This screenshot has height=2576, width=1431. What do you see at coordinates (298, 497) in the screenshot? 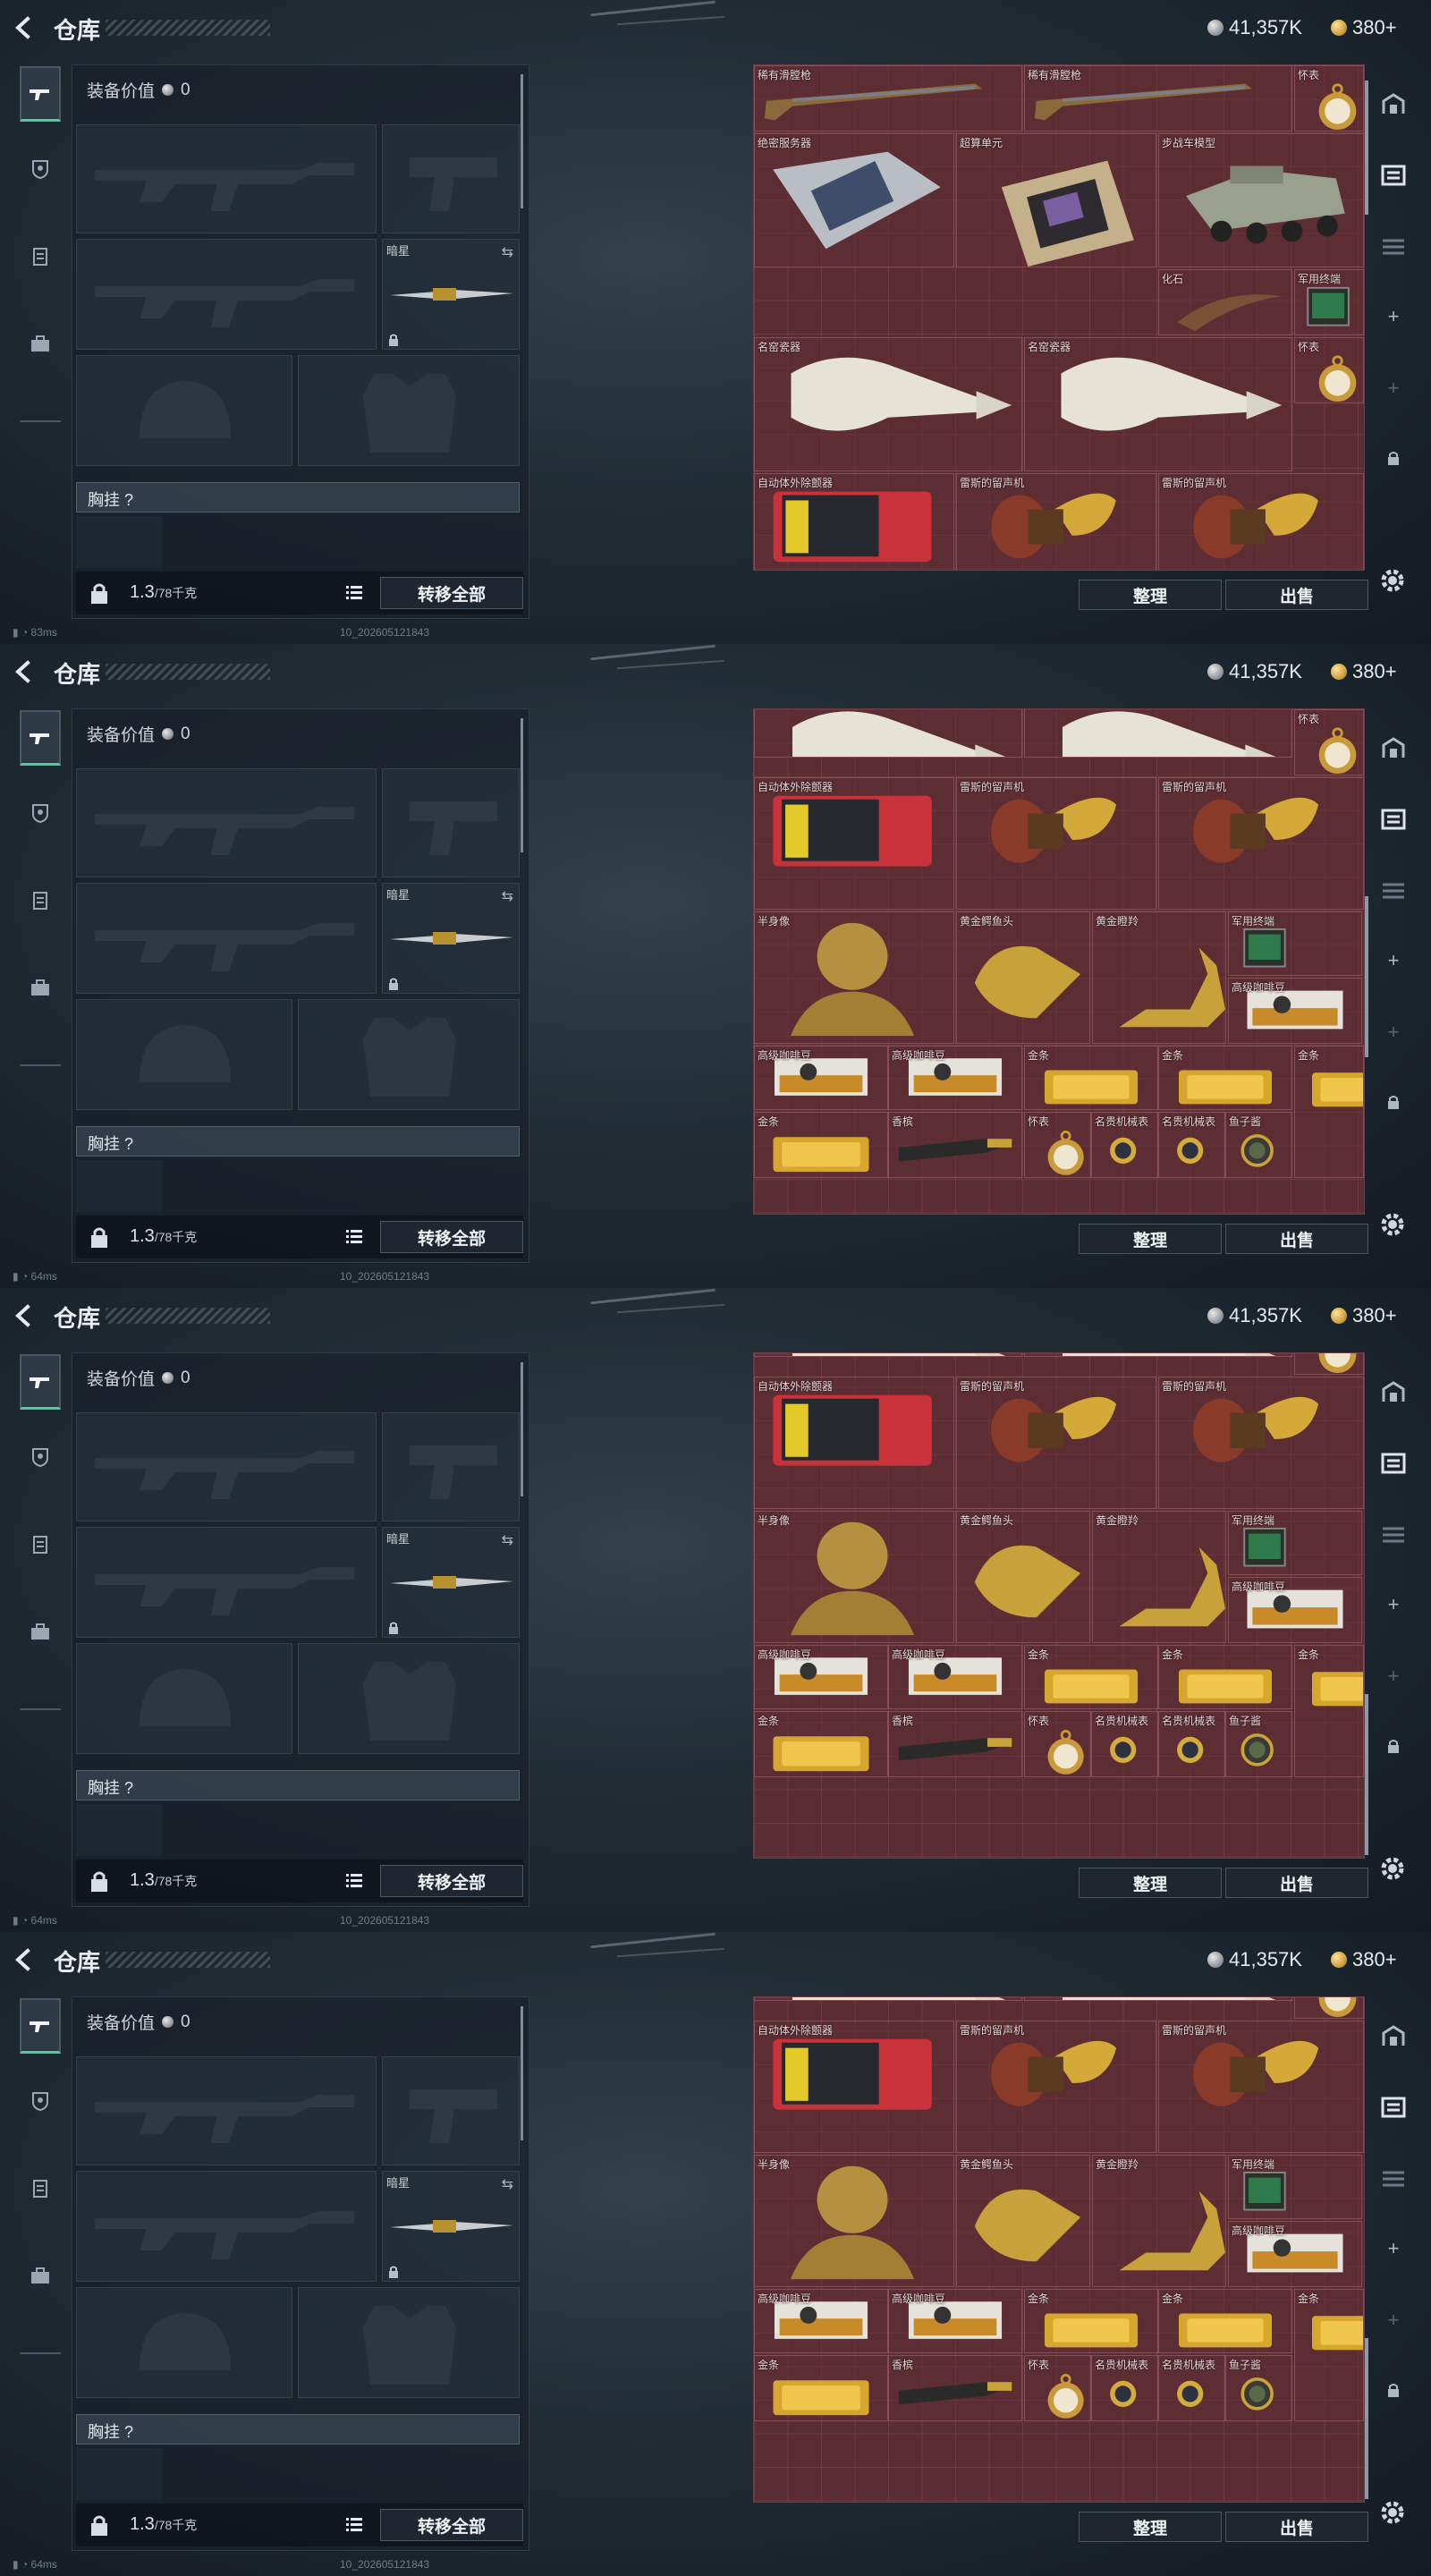
I see `chest-rig-header: 胸挂 ?` at bounding box center [298, 497].